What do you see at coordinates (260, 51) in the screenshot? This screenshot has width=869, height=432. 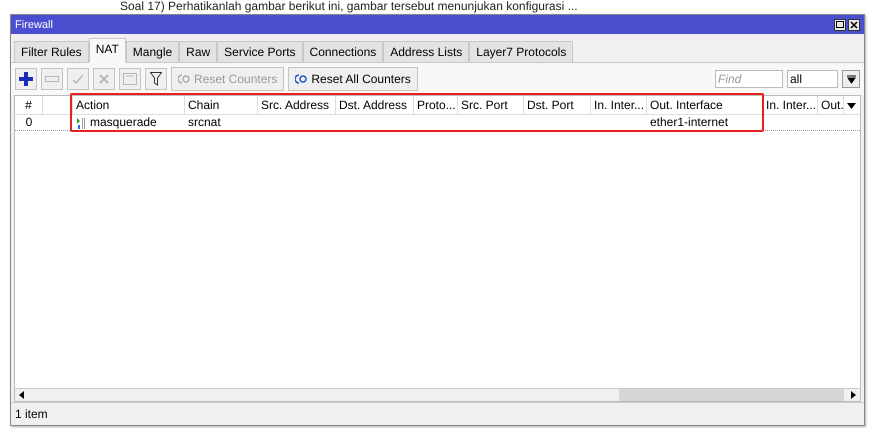 I see `tab: Service Ports` at bounding box center [260, 51].